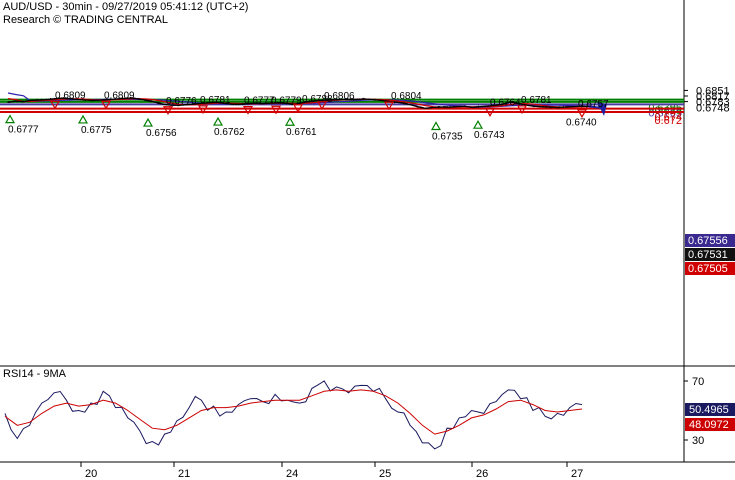 The height and width of the screenshot is (480, 735). Describe the element at coordinates (96, 130) in the screenshot. I see `trough-label: 0.6775` at that location.